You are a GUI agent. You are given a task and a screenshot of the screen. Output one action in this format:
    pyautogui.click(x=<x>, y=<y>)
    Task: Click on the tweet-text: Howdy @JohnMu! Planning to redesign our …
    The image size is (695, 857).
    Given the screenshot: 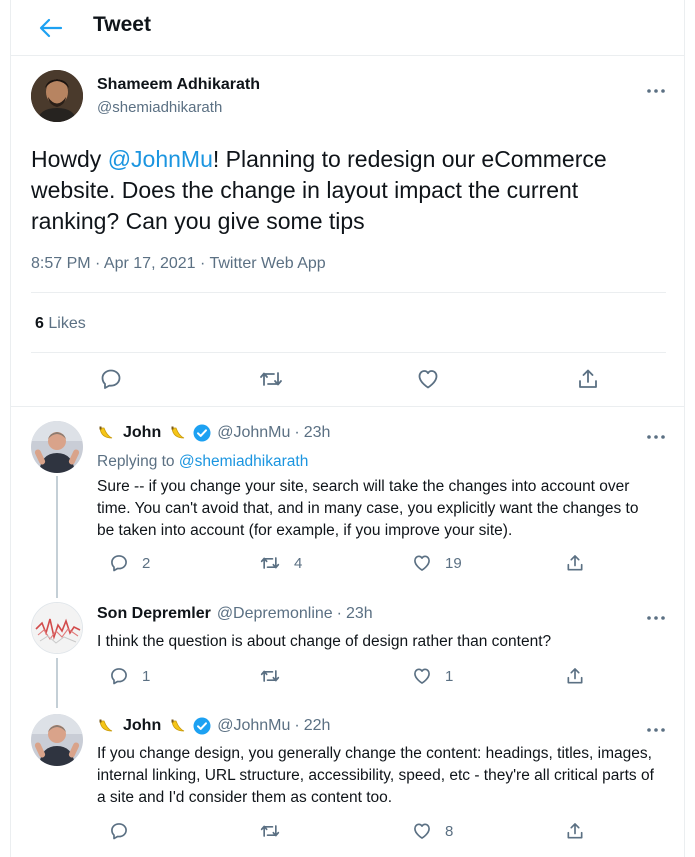 What is the action you would take?
    pyautogui.click(x=319, y=190)
    